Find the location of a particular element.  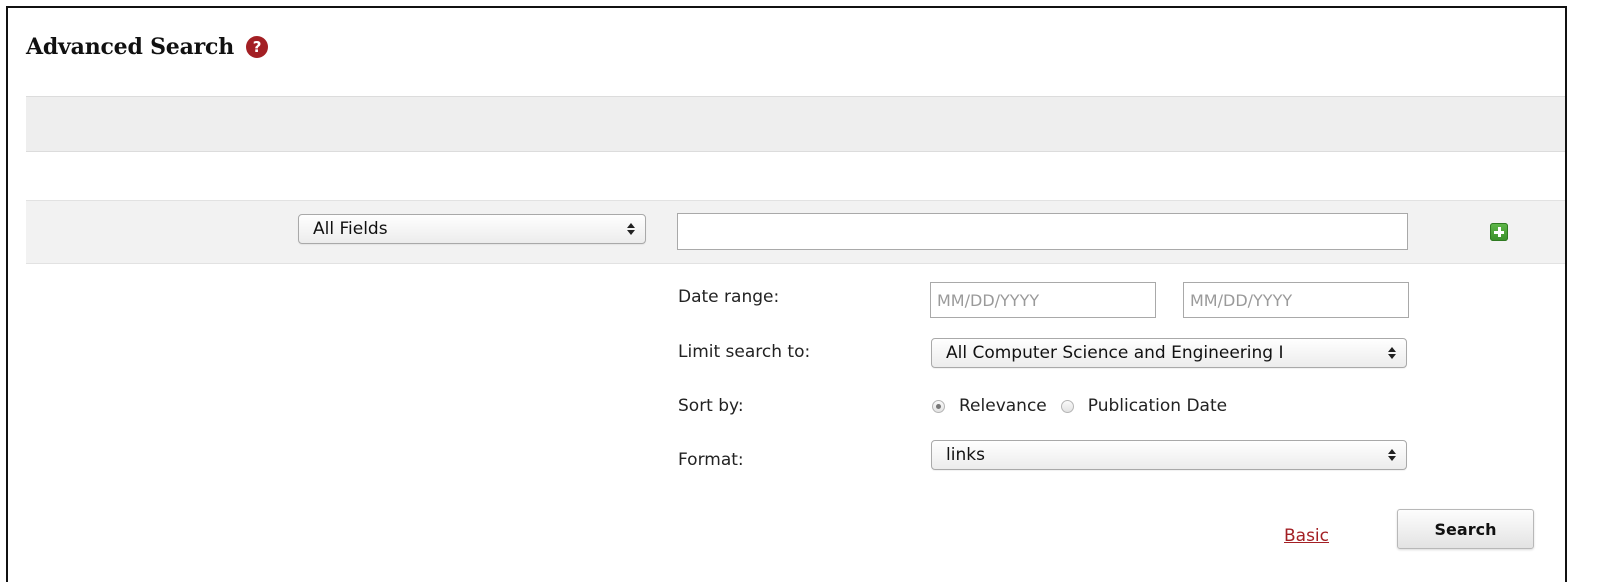

format-select: links is located at coordinates (1169, 455).